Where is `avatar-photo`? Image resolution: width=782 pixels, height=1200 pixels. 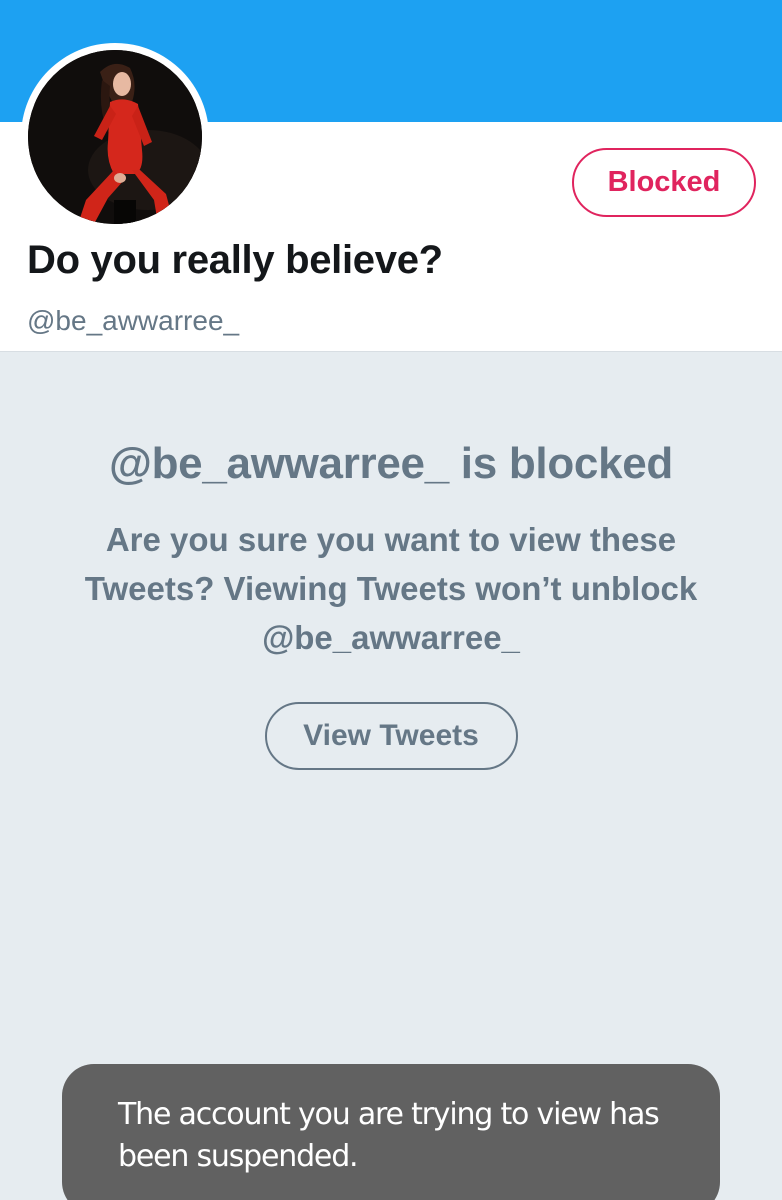 avatar-photo is located at coordinates (115, 137).